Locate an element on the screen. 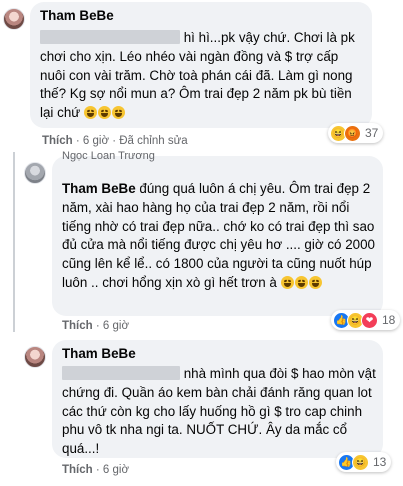  reaction-summary: 👍 😆 13 is located at coordinates (364, 462).